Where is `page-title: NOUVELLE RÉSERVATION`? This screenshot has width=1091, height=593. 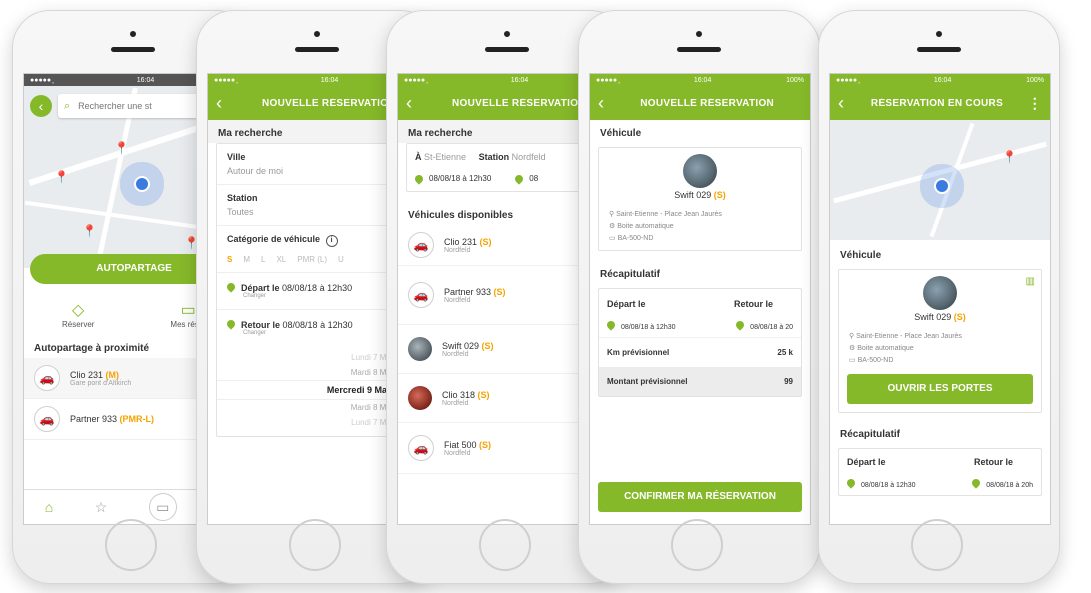
page-title: NOUVELLE RÉSERVATION is located at coordinates (707, 103).